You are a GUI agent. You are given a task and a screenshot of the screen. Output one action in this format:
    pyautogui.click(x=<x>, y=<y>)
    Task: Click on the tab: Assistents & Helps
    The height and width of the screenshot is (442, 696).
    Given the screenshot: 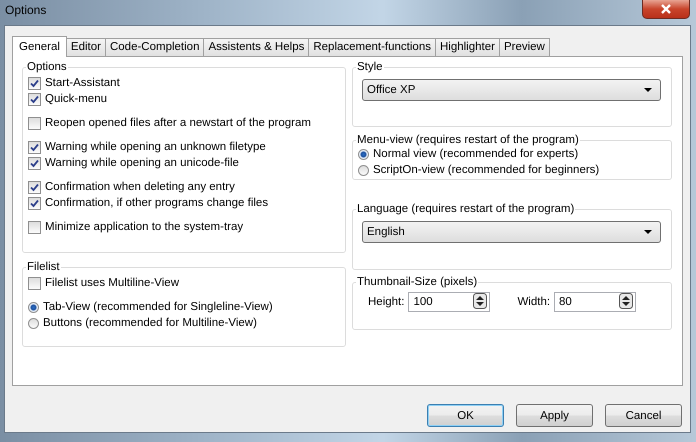 What is the action you would take?
    pyautogui.click(x=256, y=47)
    